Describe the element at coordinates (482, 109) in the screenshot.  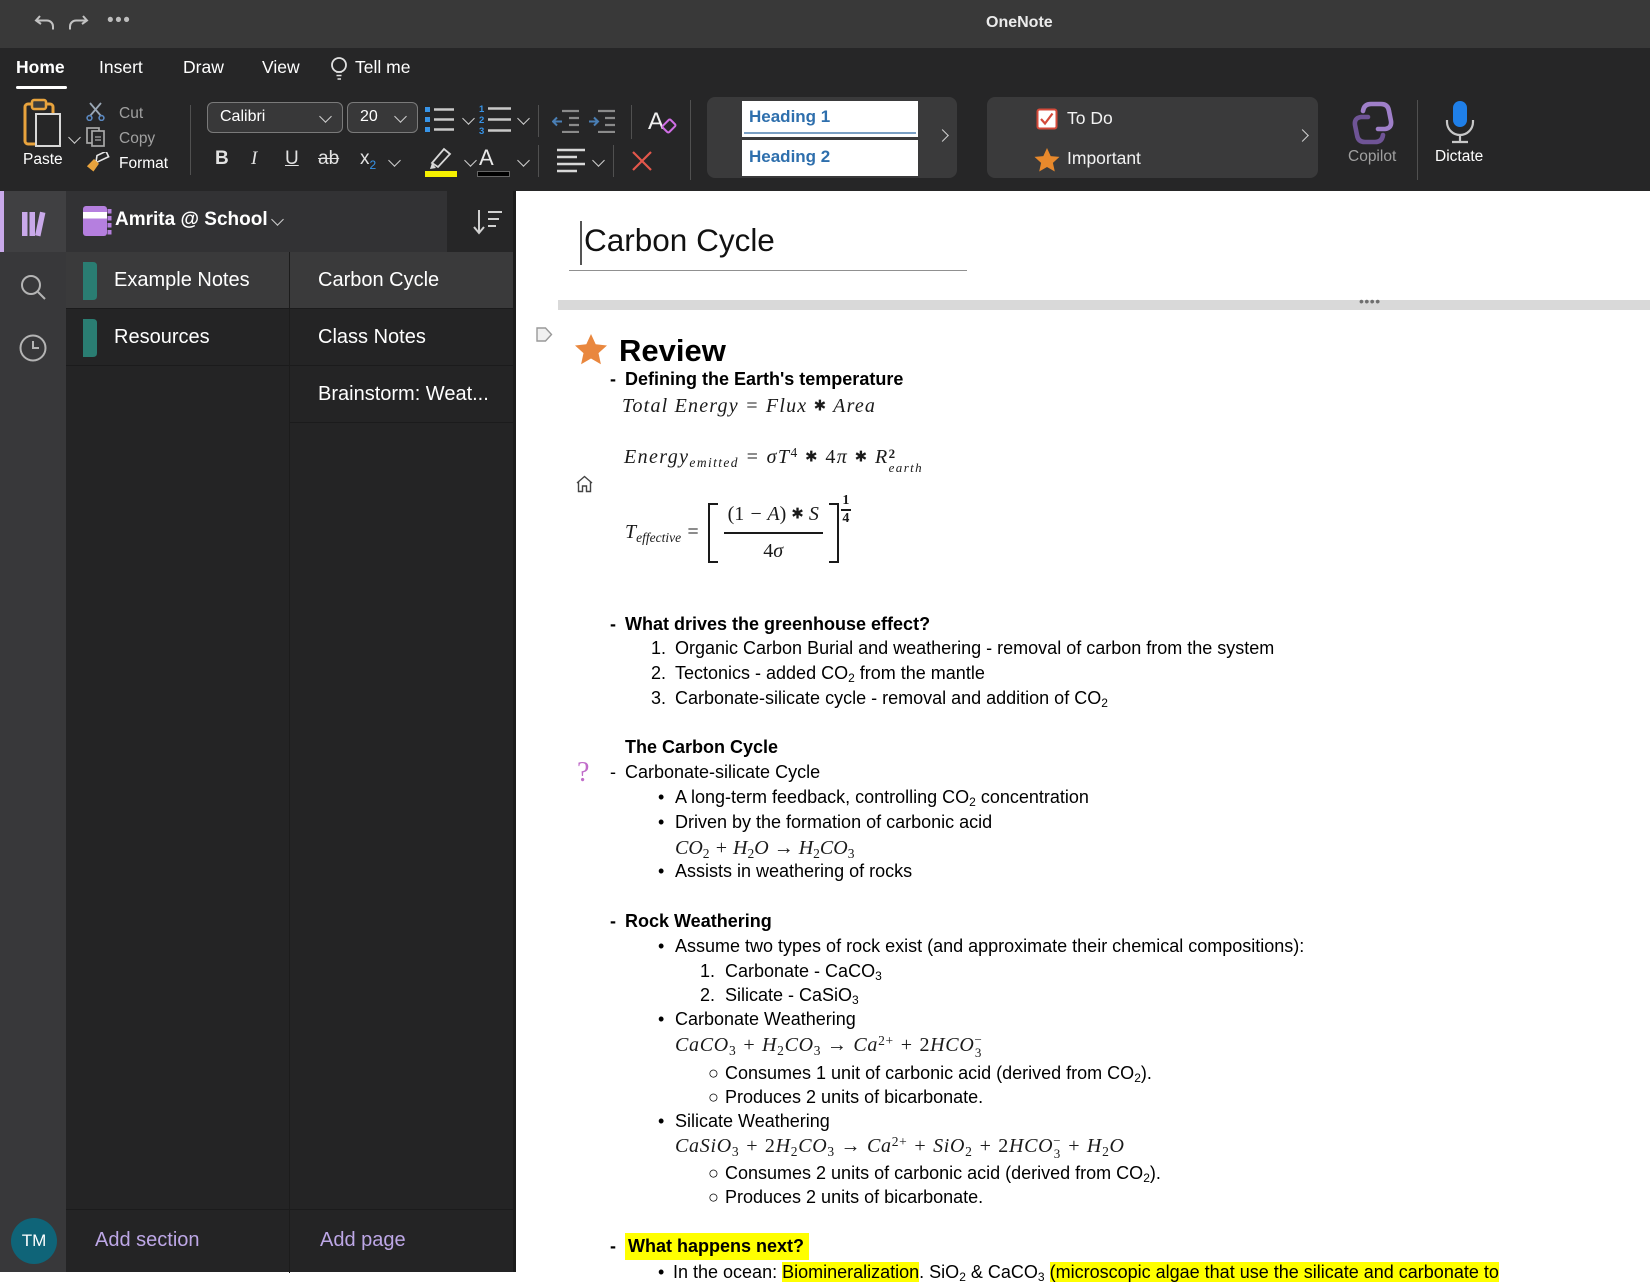
I see `svg-text: 1` at that location.